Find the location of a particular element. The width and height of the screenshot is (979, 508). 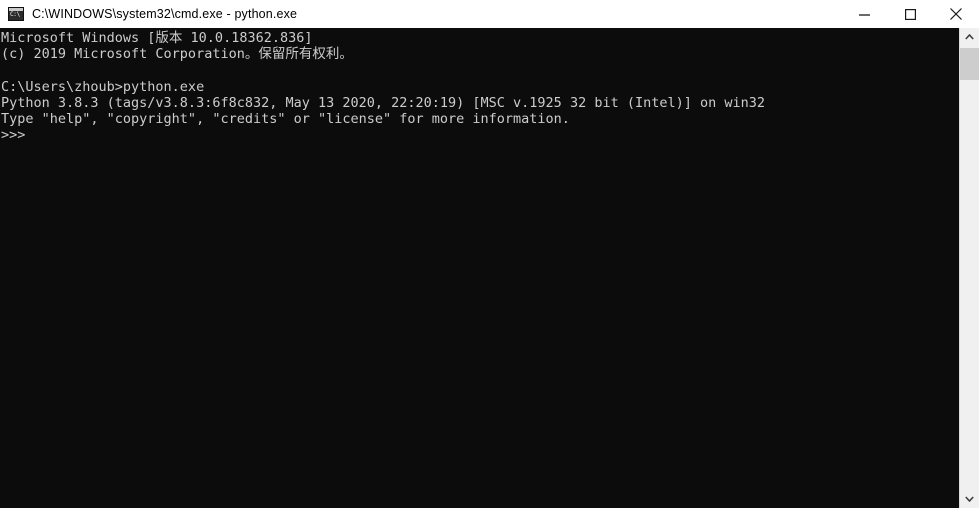

window-controls is located at coordinates (910, 14).